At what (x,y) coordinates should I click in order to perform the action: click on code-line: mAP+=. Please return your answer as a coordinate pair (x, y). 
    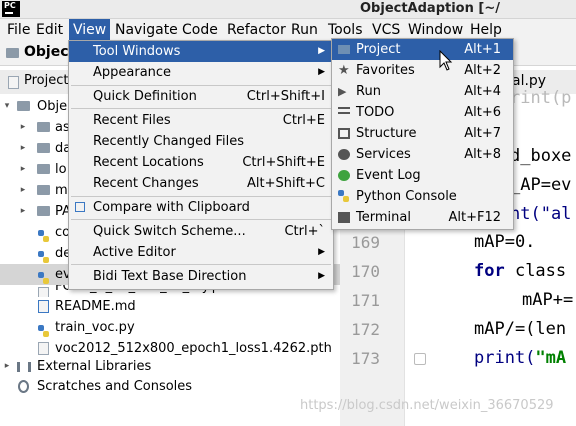
    Looking at the image, I should click on (548, 300).